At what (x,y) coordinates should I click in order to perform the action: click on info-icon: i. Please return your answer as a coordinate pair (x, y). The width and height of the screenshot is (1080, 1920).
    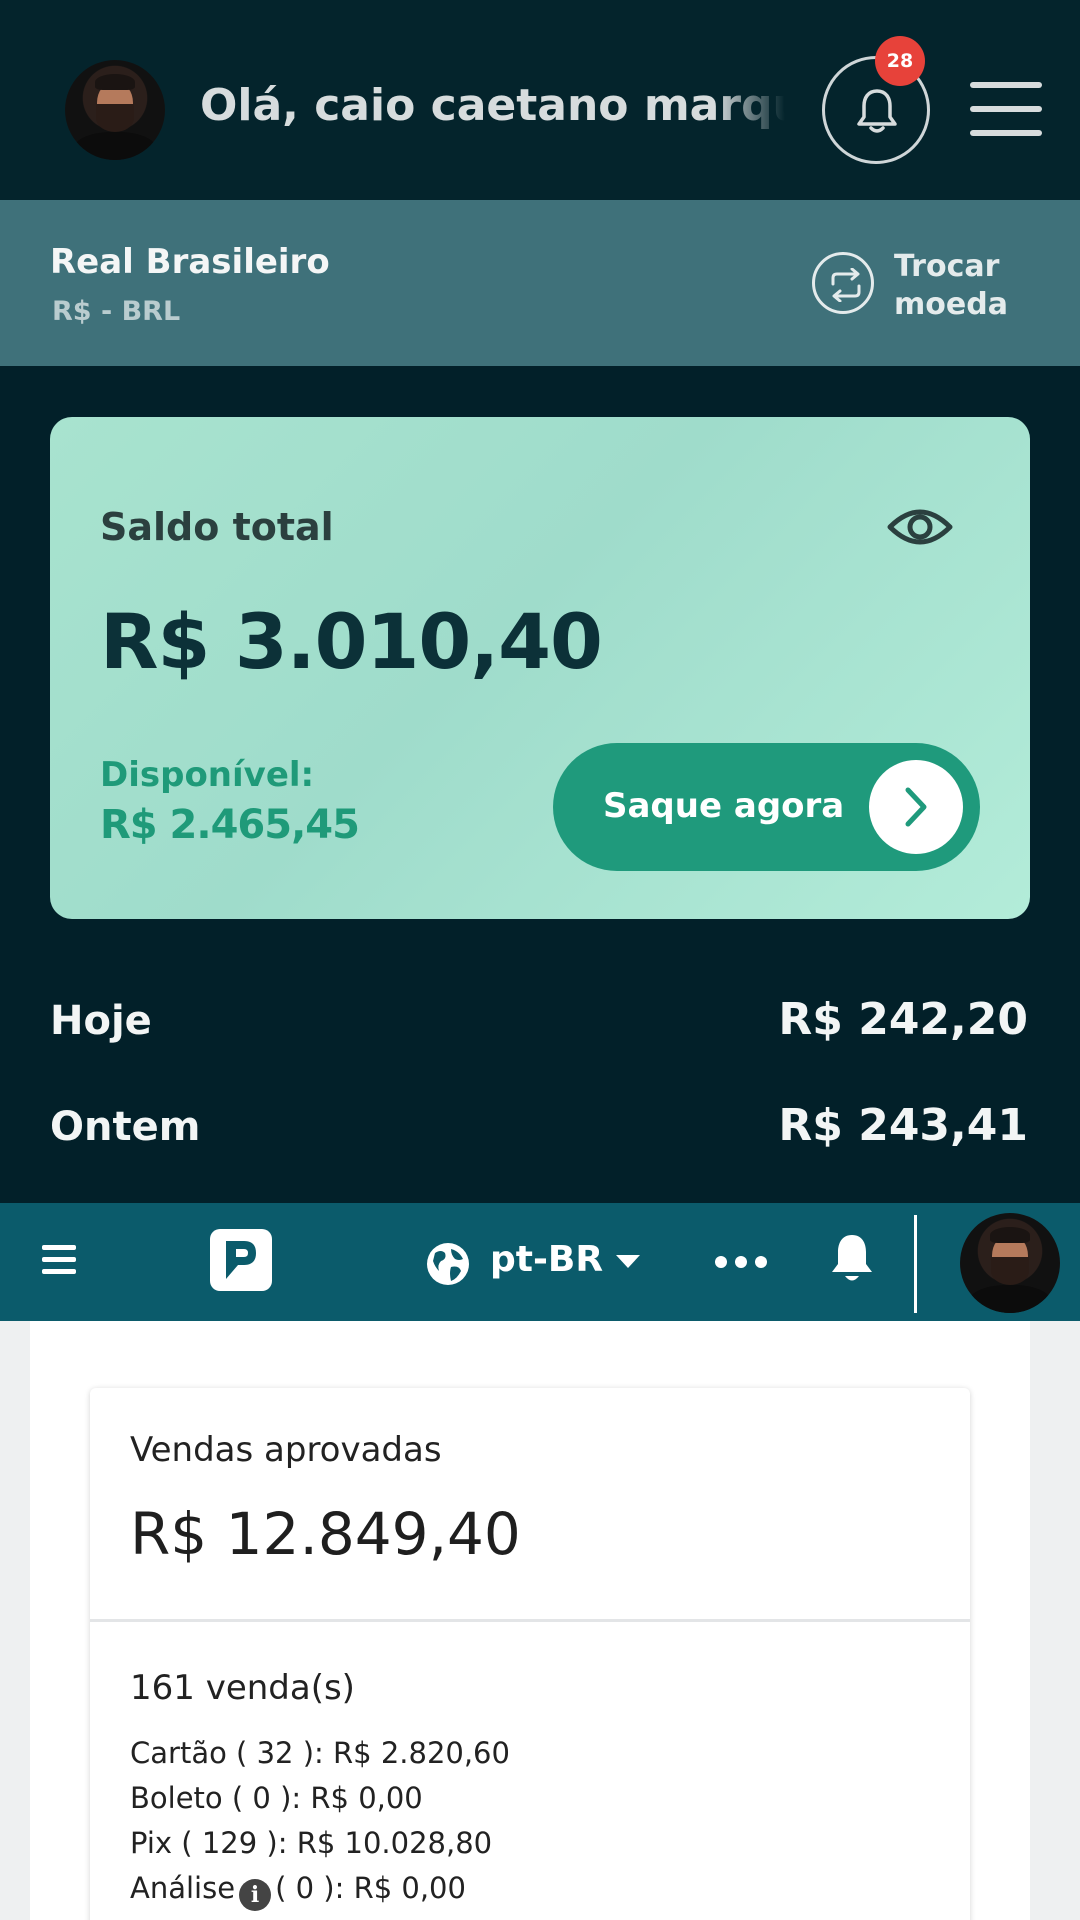
    Looking at the image, I should click on (255, 1895).